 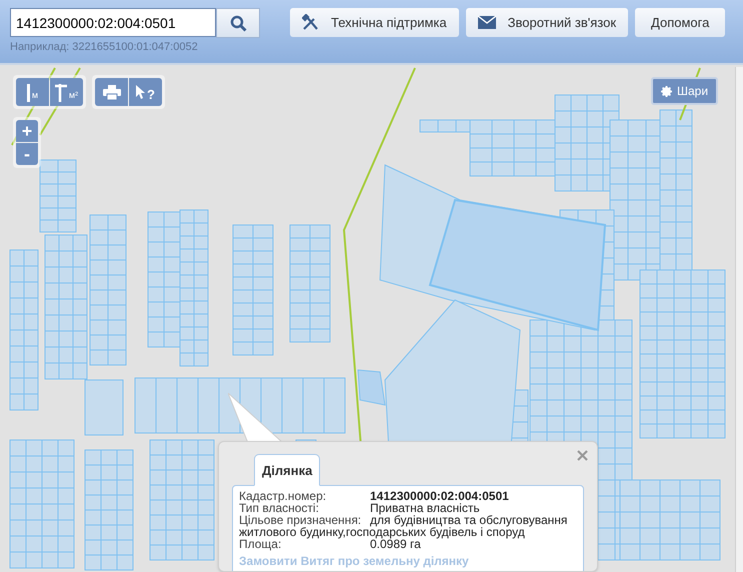 I want to click on search-icon, so click(x=238, y=23).